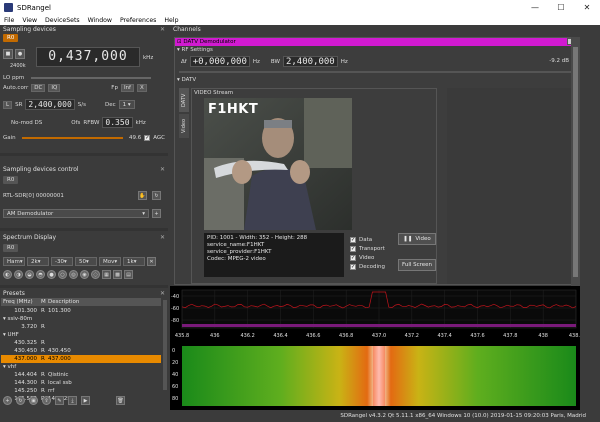 The image size is (600, 422). What do you see at coordinates (81, 335) in the screenshot?
I see `preset-group: ▾ UHF` at bounding box center [81, 335].